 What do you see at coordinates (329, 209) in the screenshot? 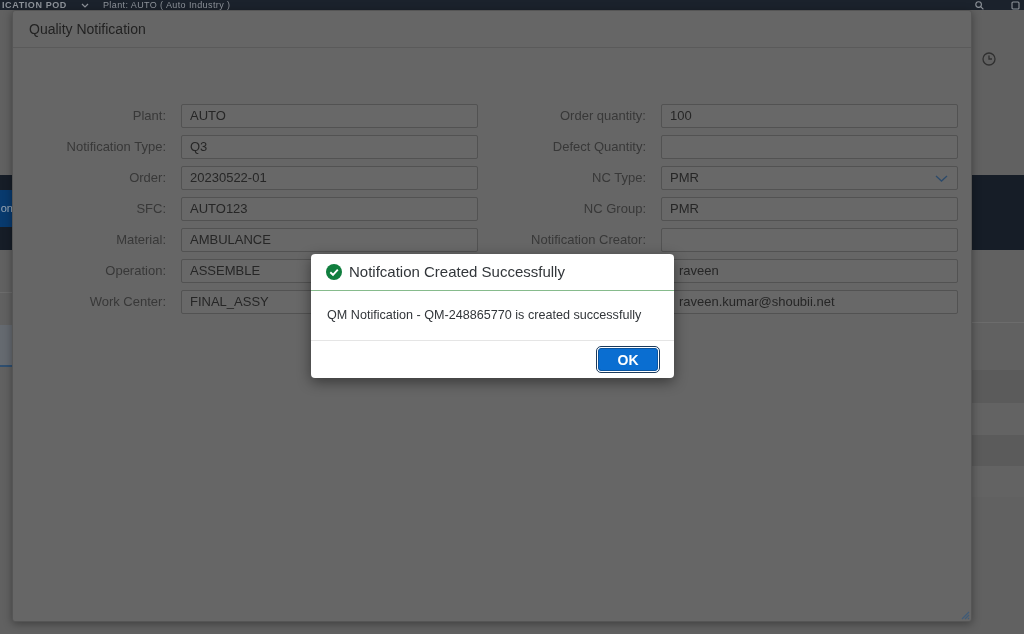
I see `input-field: AUTO123` at bounding box center [329, 209].